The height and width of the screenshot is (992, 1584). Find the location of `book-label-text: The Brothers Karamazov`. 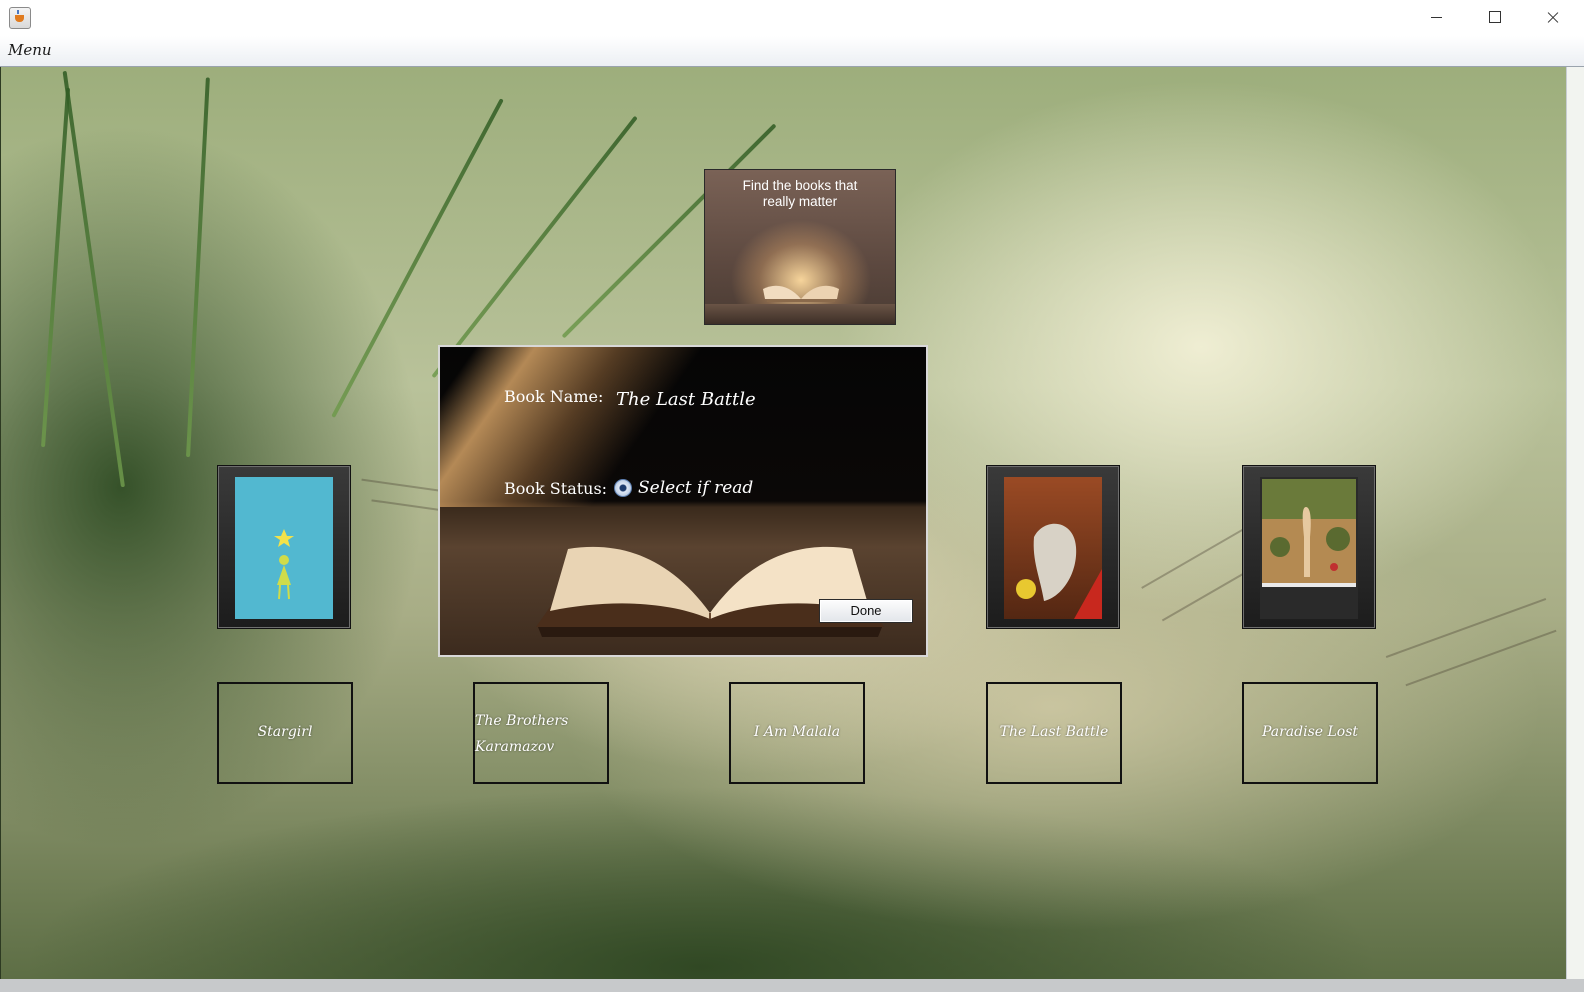

book-label-text: The Brothers Karamazov is located at coordinates (541, 734).